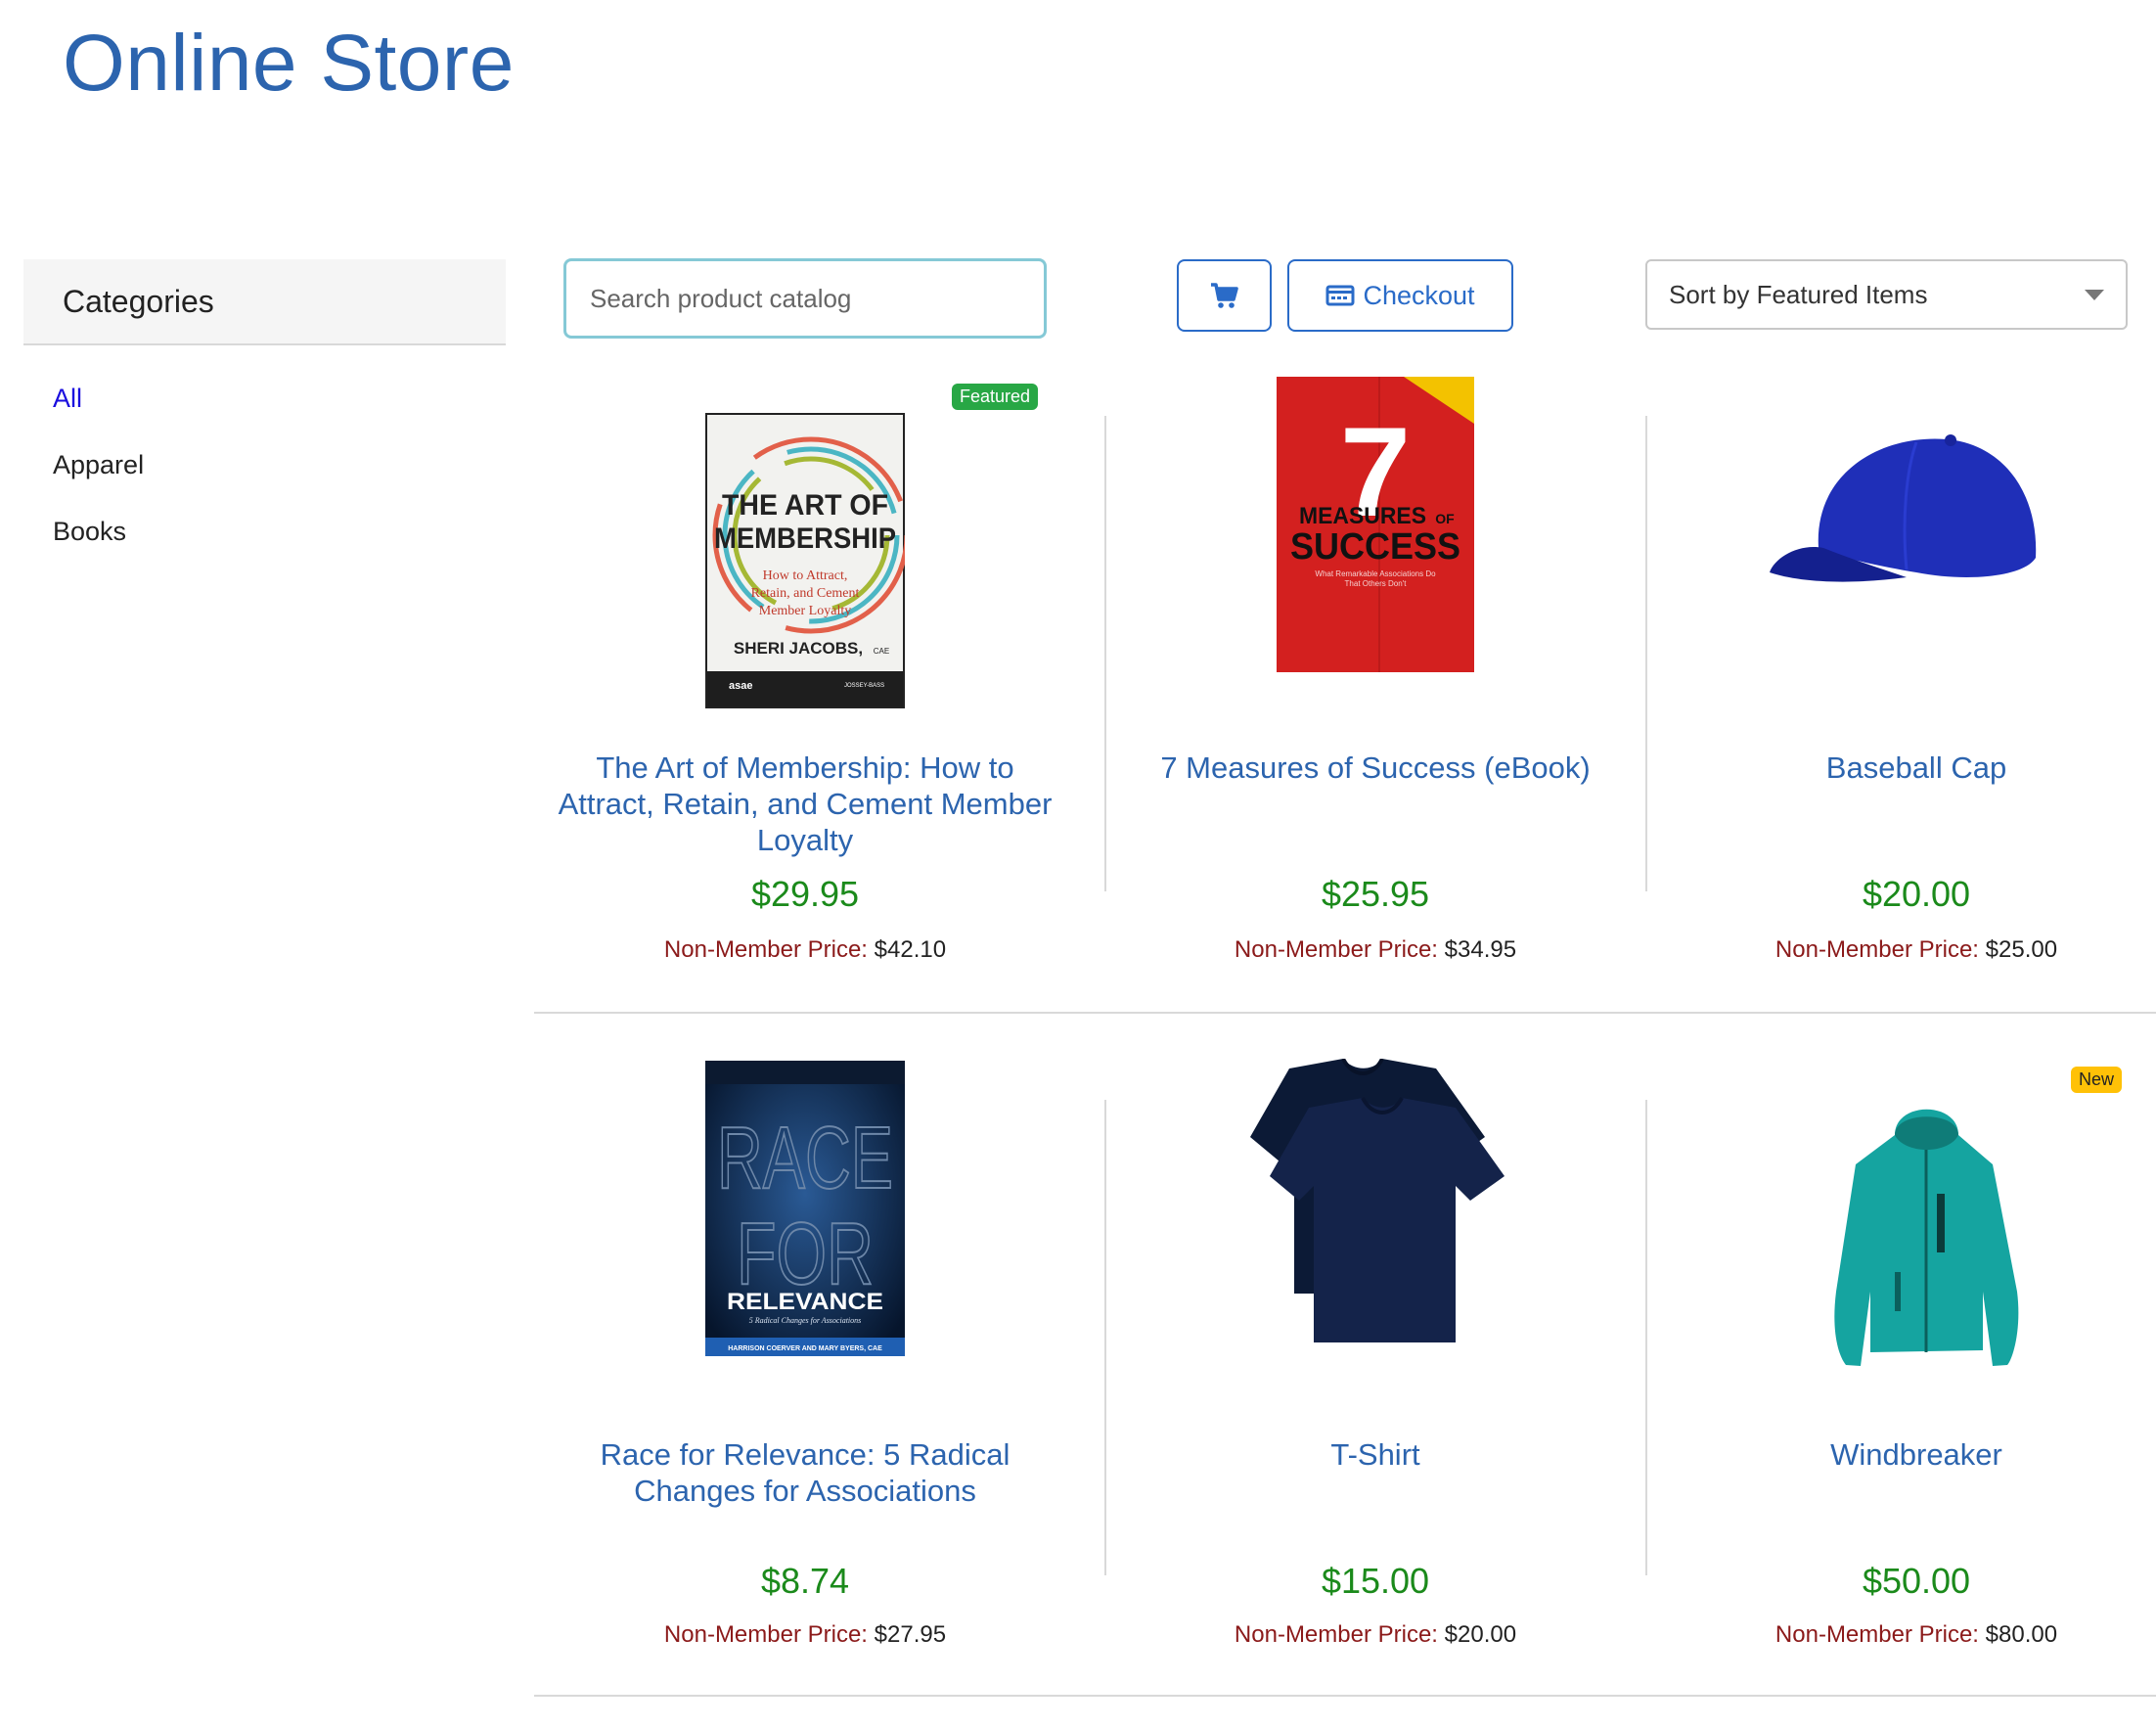 The height and width of the screenshot is (1728, 2156). Describe the element at coordinates (264, 302) in the screenshot. I see `categories-header: Categories` at that location.